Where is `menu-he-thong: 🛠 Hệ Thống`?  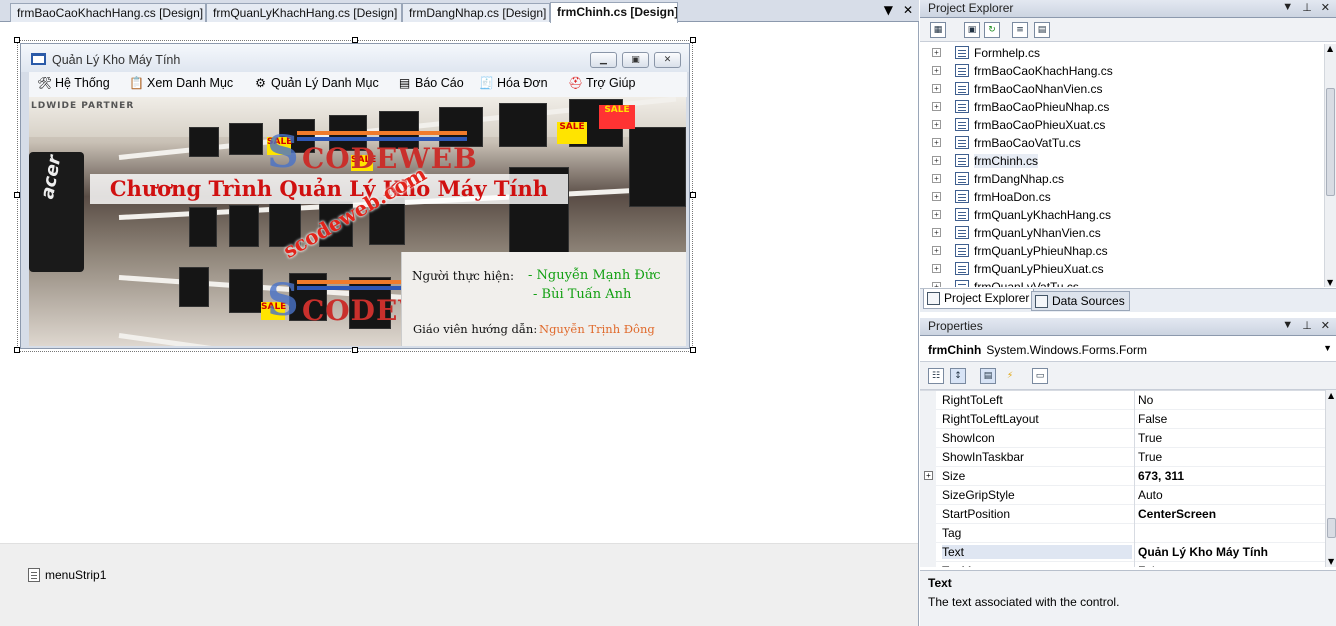
menu-he-thong: 🛠 Hệ Thống is located at coordinates (73, 83).